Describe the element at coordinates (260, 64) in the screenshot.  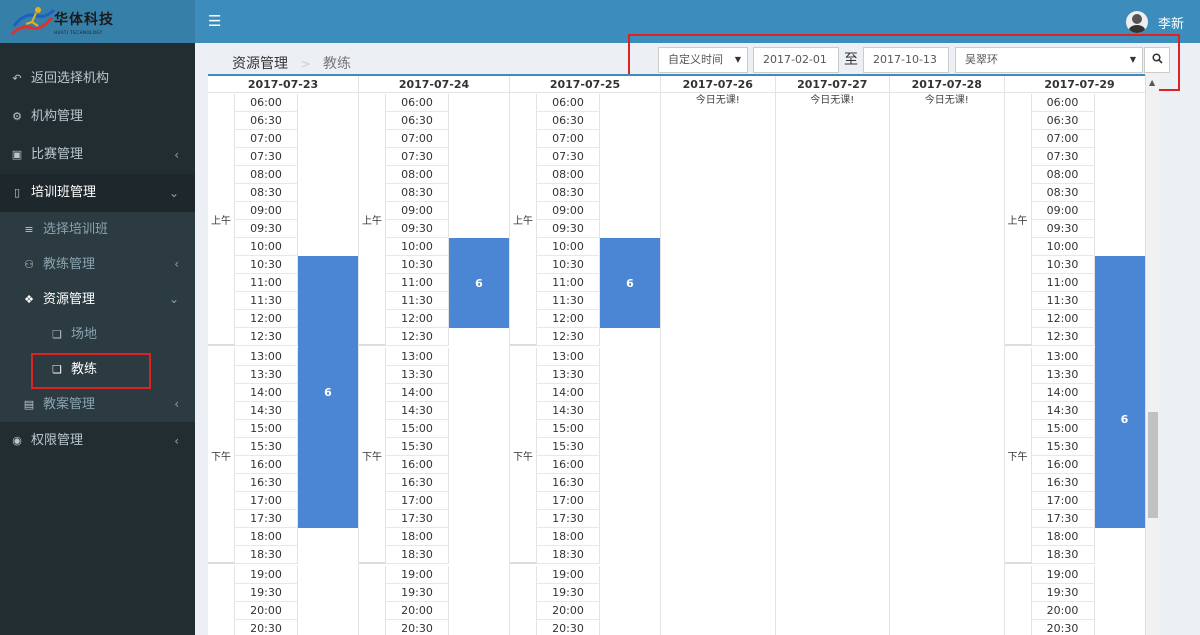
I see `breadcrumb-root: 资源管理` at that location.